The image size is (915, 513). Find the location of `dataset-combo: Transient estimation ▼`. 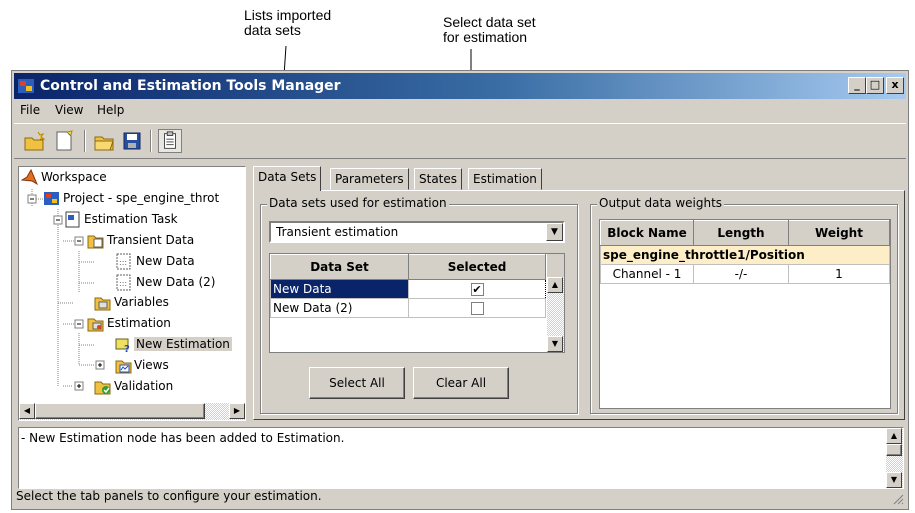

dataset-combo: Transient estimation ▼ is located at coordinates (417, 232).